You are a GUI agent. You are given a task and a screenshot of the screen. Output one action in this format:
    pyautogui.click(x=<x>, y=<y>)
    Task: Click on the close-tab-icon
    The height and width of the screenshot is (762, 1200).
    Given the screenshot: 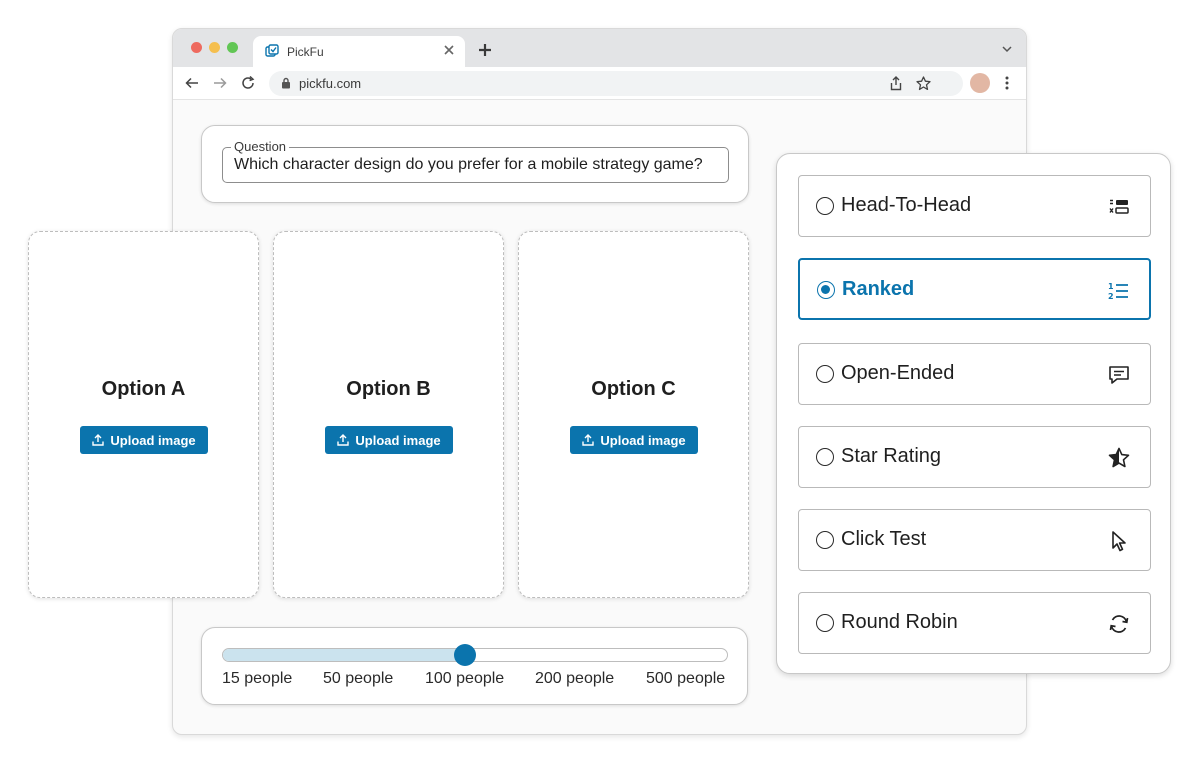 What is the action you would take?
    pyautogui.click(x=449, y=50)
    